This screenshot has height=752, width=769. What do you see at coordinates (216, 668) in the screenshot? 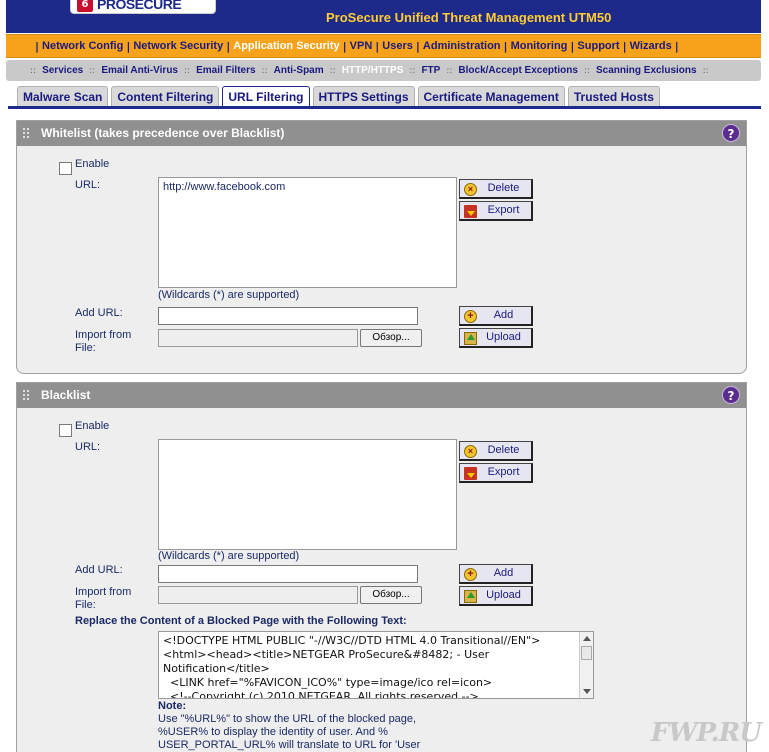
I see `code-line: Notification</title>` at bounding box center [216, 668].